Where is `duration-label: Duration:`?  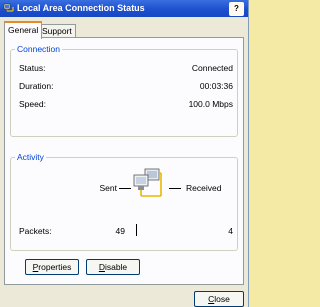
duration-label: Duration: is located at coordinates (36, 86).